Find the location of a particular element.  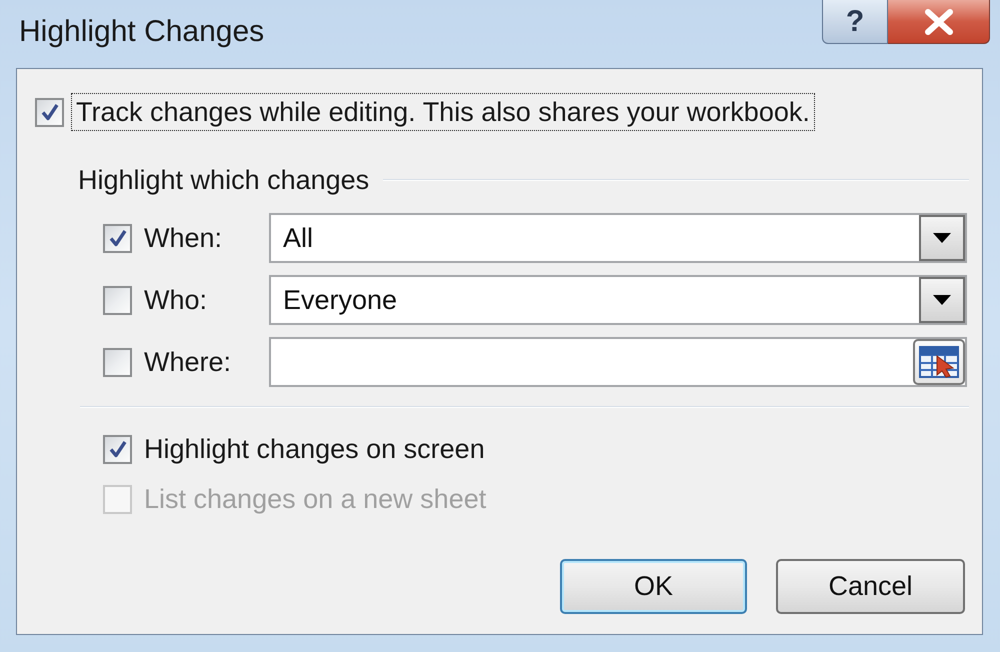

window-title: Highlight Changes is located at coordinates (141, 32).